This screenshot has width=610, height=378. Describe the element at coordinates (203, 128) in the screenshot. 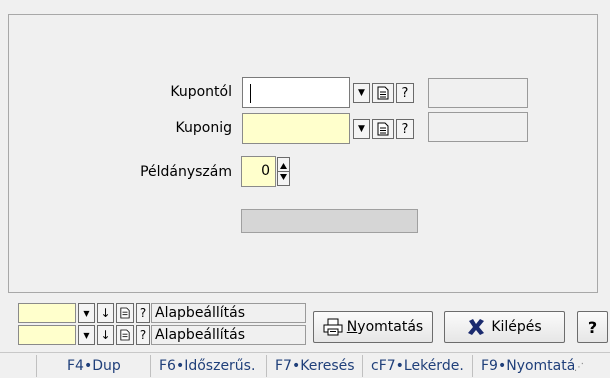

I see `kuponig-label: Kuponig` at that location.